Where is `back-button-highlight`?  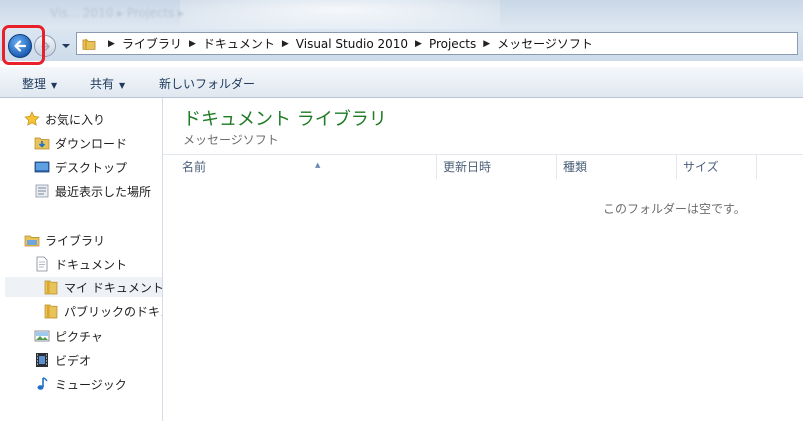
back-button-highlight is located at coordinates (23, 45).